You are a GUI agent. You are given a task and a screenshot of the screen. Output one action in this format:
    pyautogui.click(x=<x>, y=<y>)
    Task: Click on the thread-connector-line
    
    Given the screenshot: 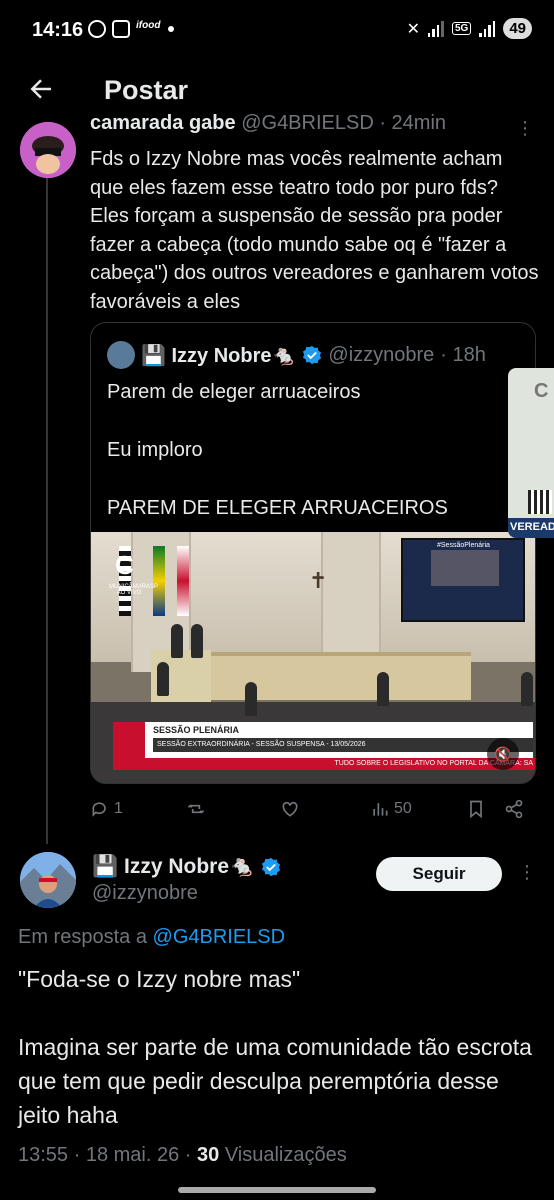 What is the action you would take?
    pyautogui.click(x=47, y=508)
    